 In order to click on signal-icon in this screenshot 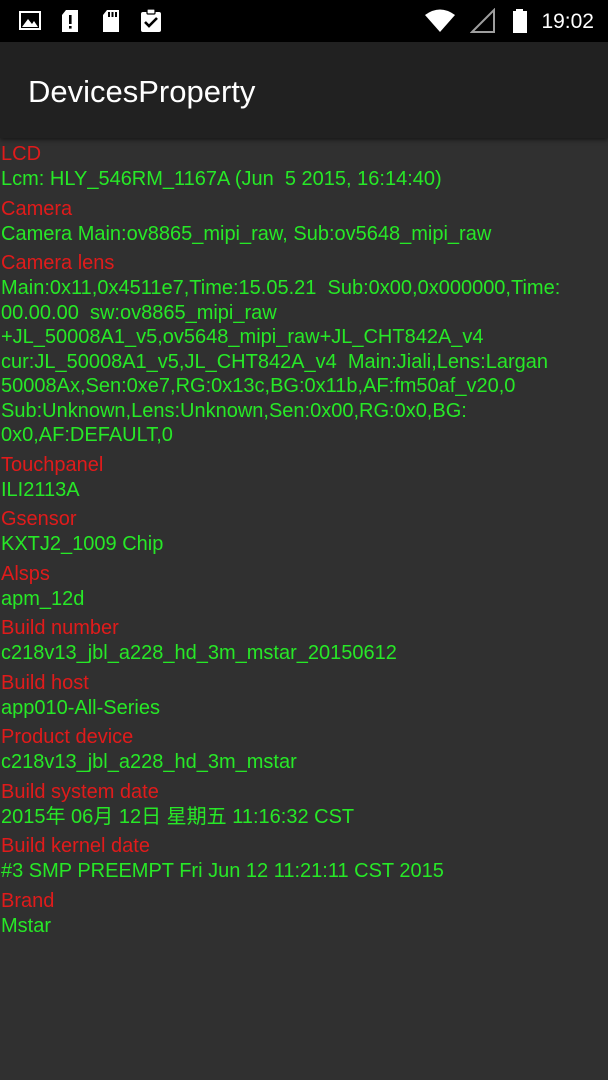, I will do `click(482, 20)`.